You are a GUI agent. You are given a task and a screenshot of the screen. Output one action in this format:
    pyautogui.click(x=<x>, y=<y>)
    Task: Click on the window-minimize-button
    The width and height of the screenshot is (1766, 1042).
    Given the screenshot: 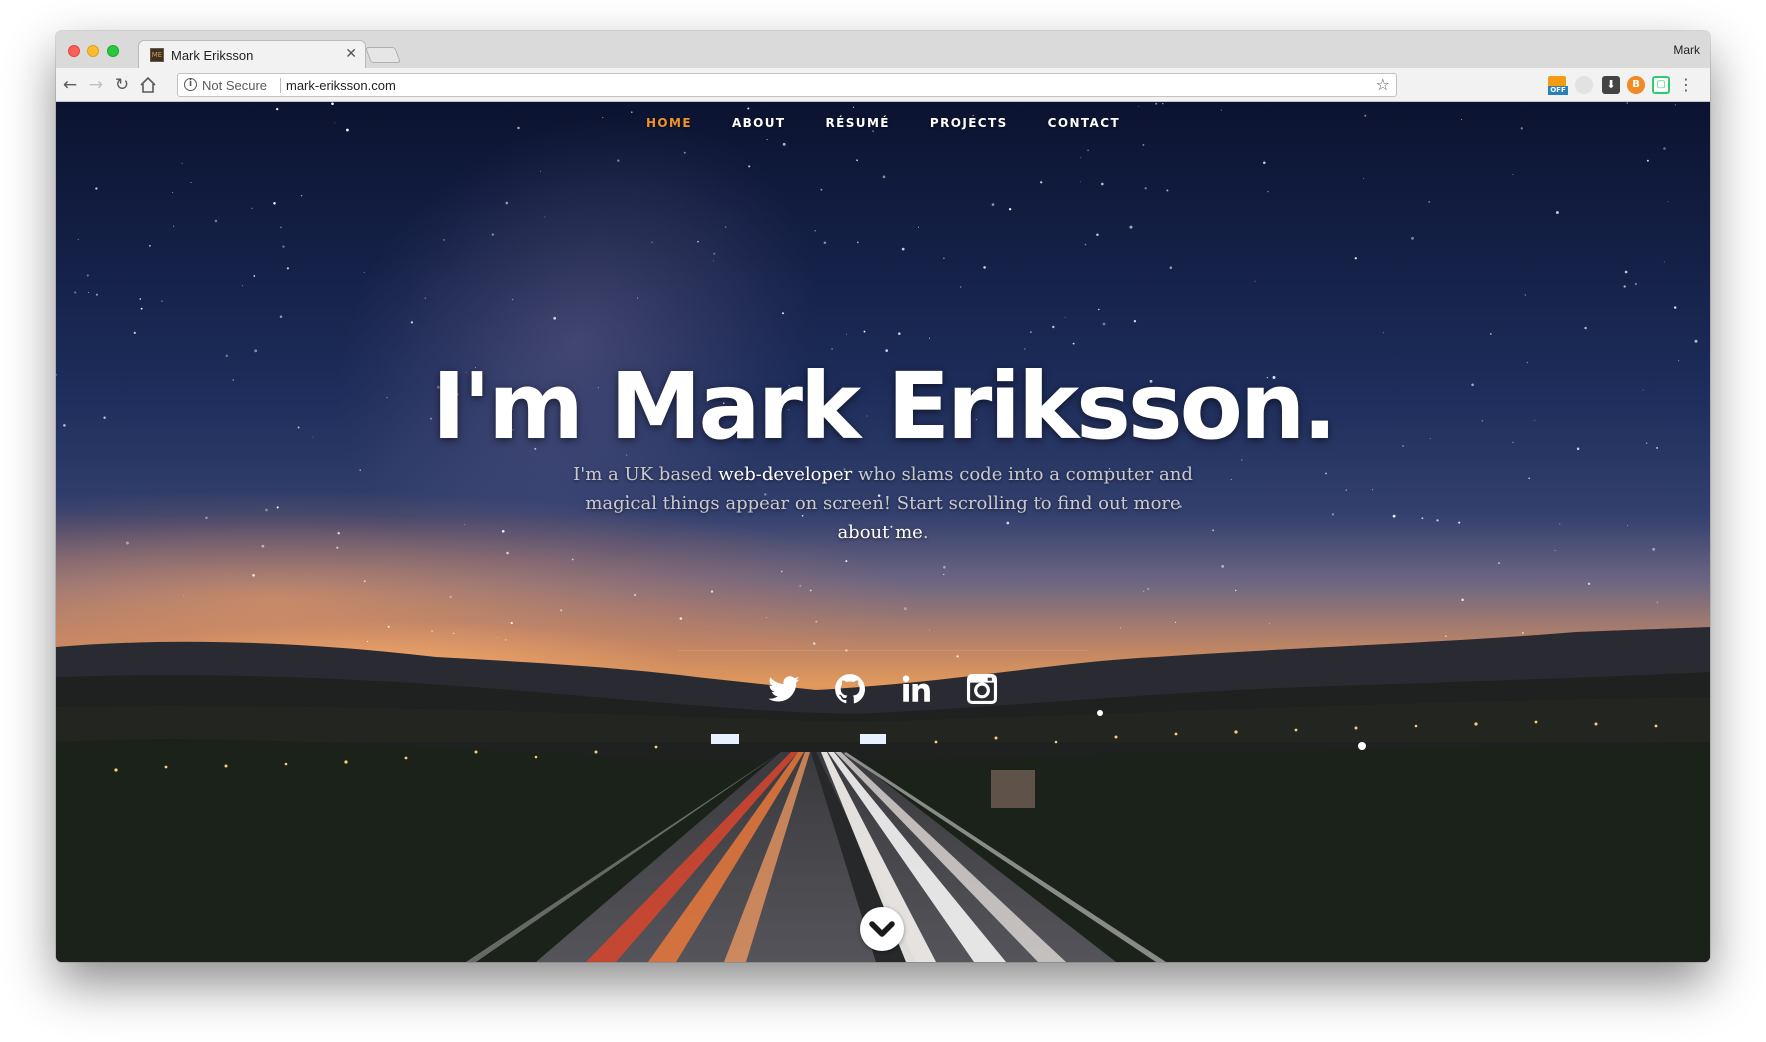 What is the action you would take?
    pyautogui.click(x=93, y=51)
    